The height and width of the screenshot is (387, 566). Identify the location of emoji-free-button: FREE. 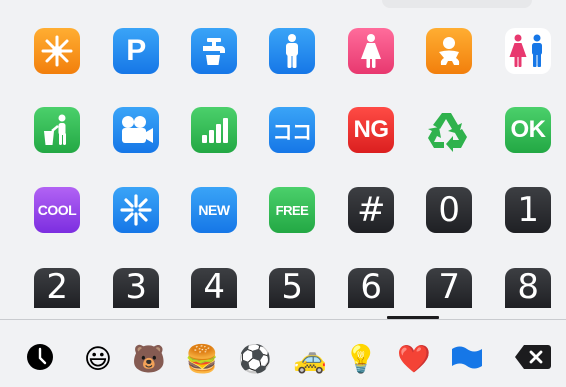
(292, 210).